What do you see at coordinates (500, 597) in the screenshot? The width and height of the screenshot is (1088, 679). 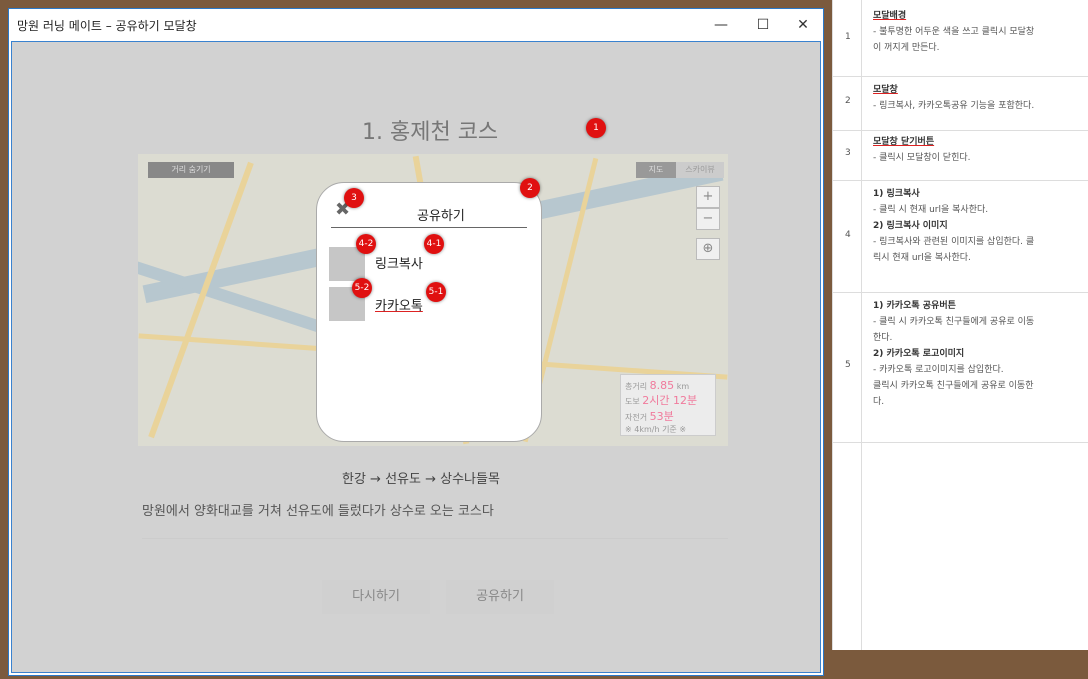 I see `share-button: 공유하기` at bounding box center [500, 597].